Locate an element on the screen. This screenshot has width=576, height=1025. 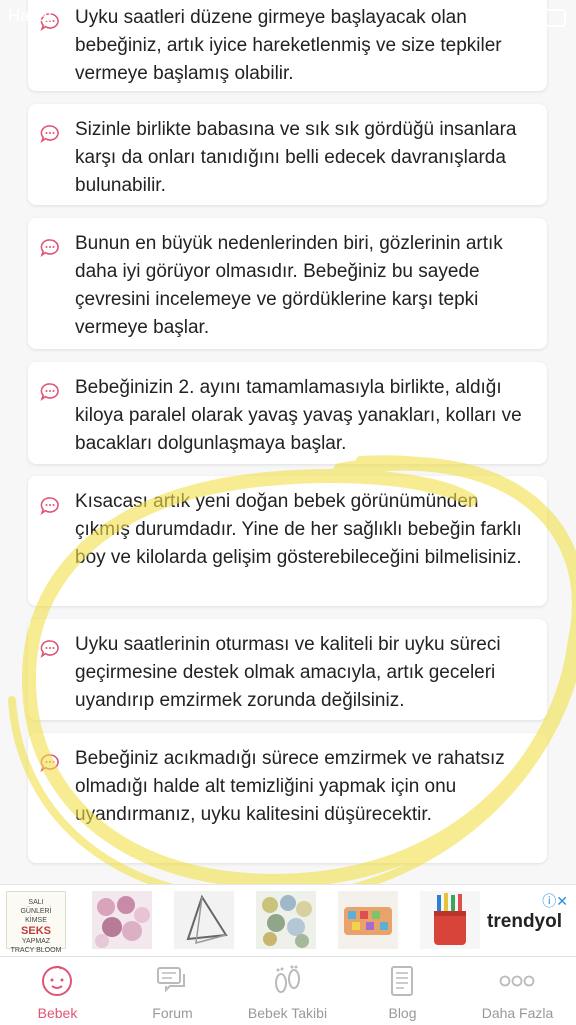
carrier-name: Hayat is located at coordinates (30, 15).